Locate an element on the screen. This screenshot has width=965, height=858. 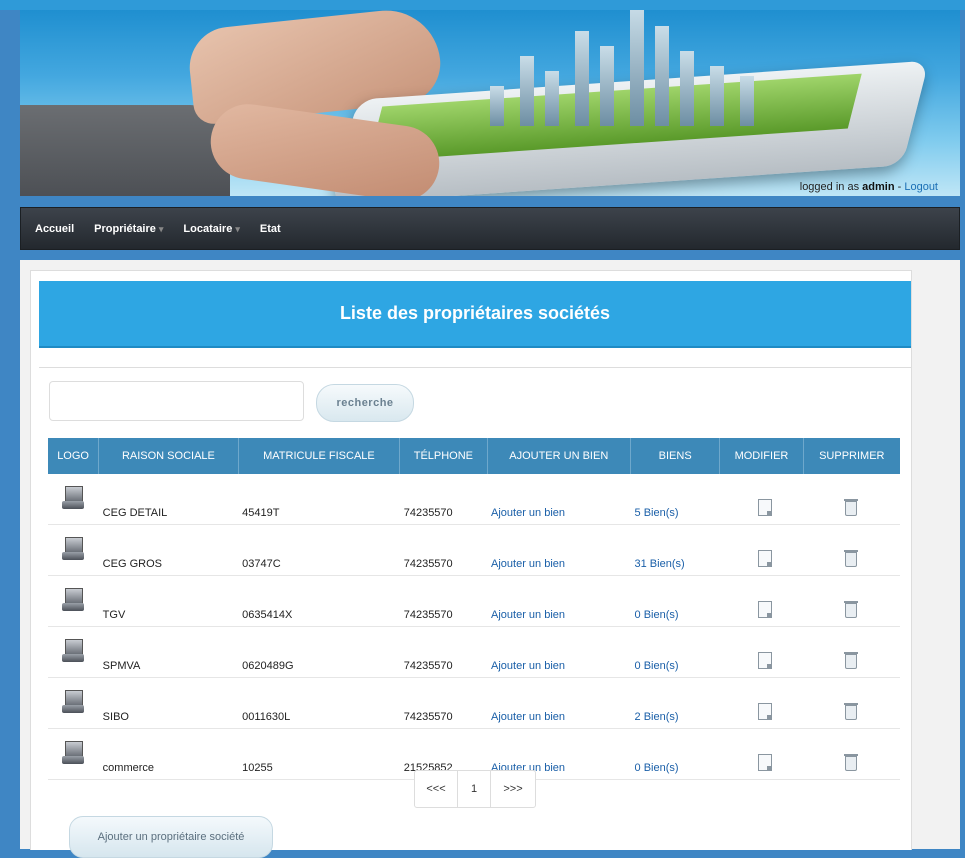
tax-id: 45419T is located at coordinates (319, 499).